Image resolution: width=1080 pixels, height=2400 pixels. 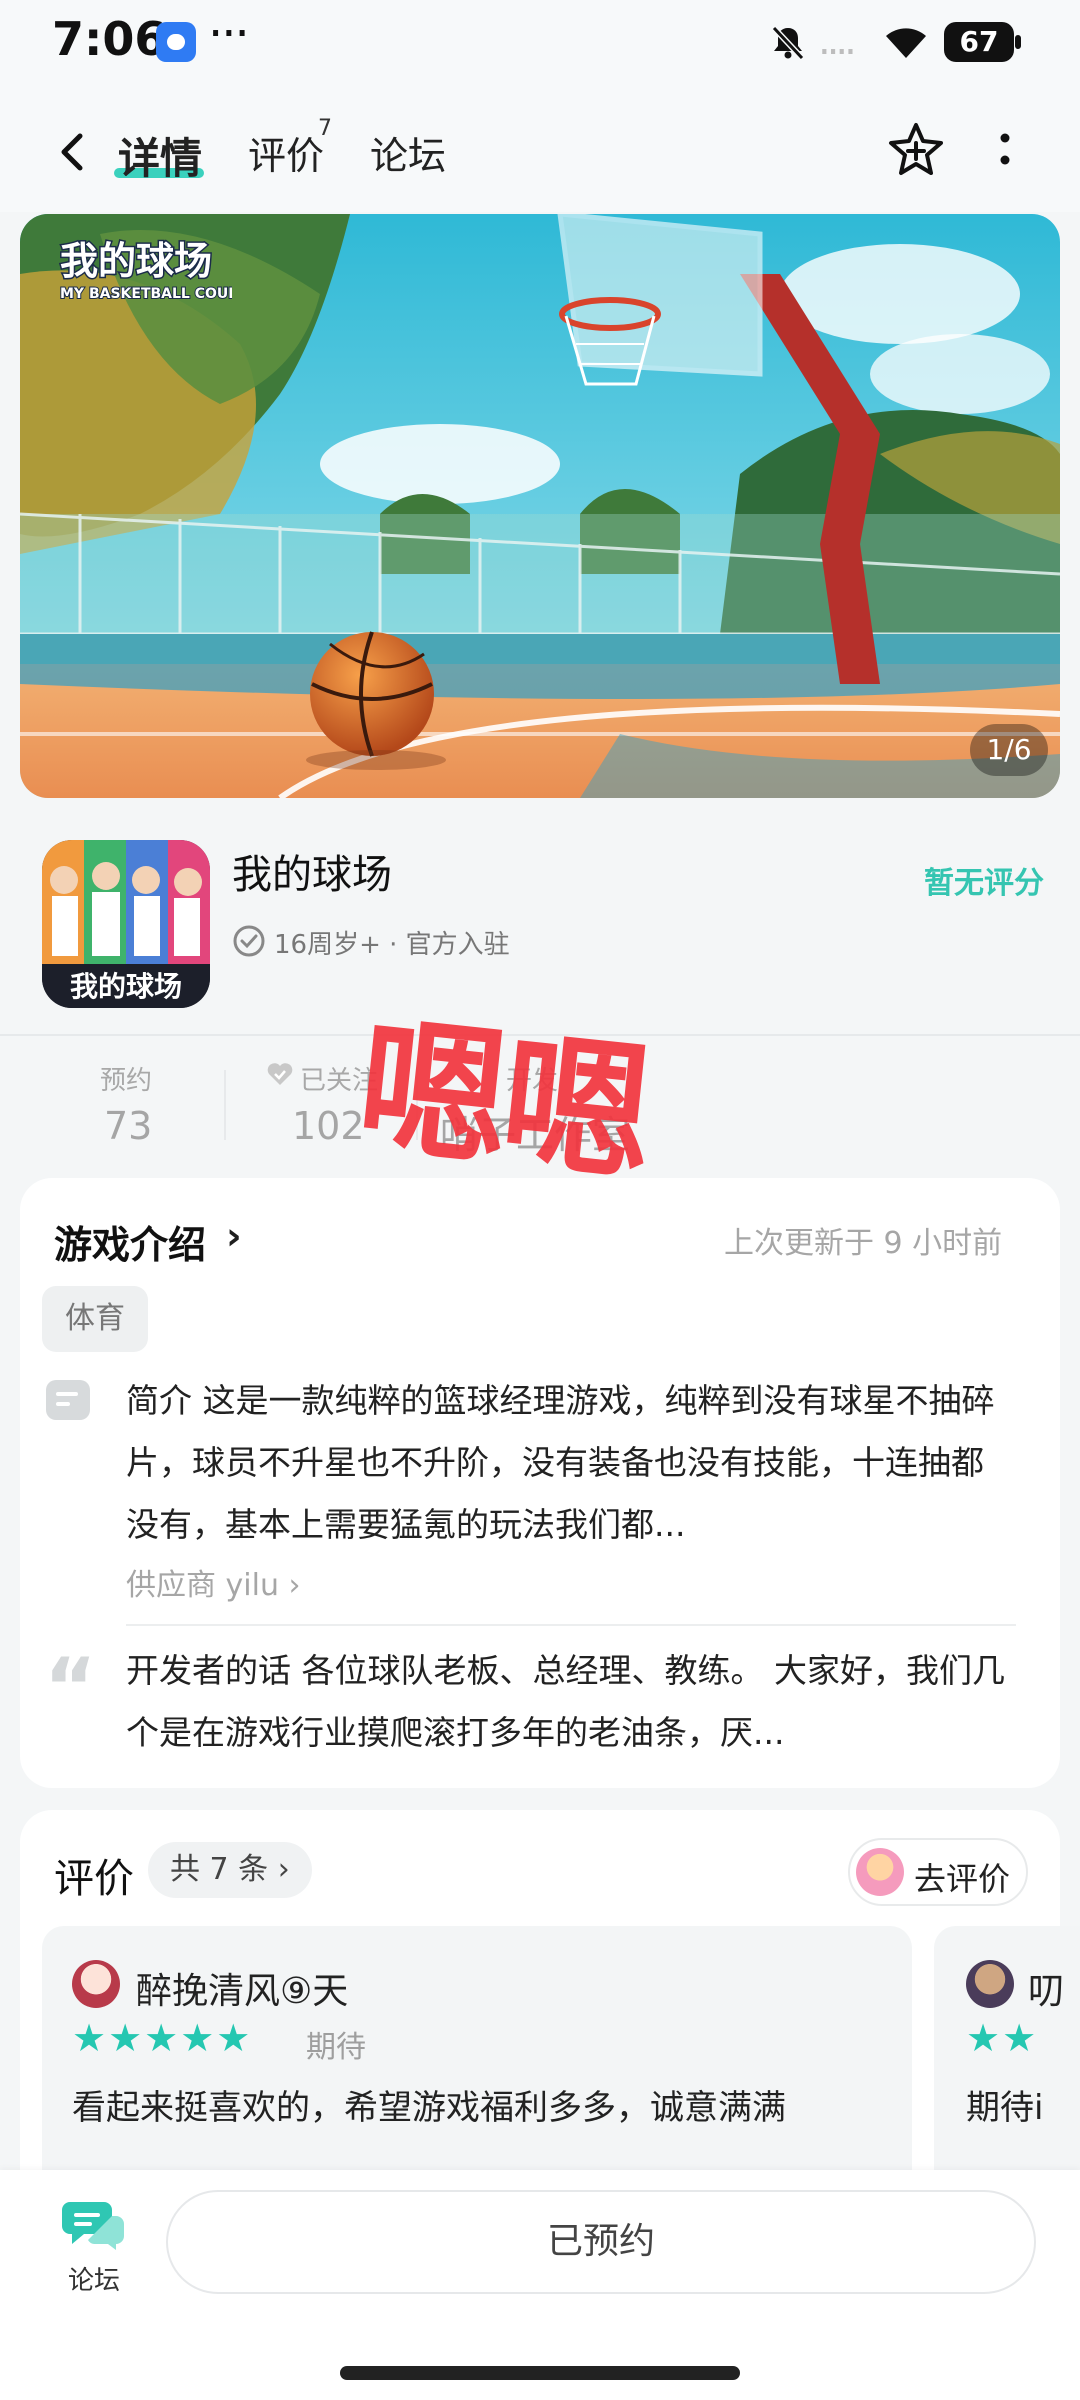 What do you see at coordinates (162, 2038) in the screenshot?
I see `rating-stars: ★★★★★` at bounding box center [162, 2038].